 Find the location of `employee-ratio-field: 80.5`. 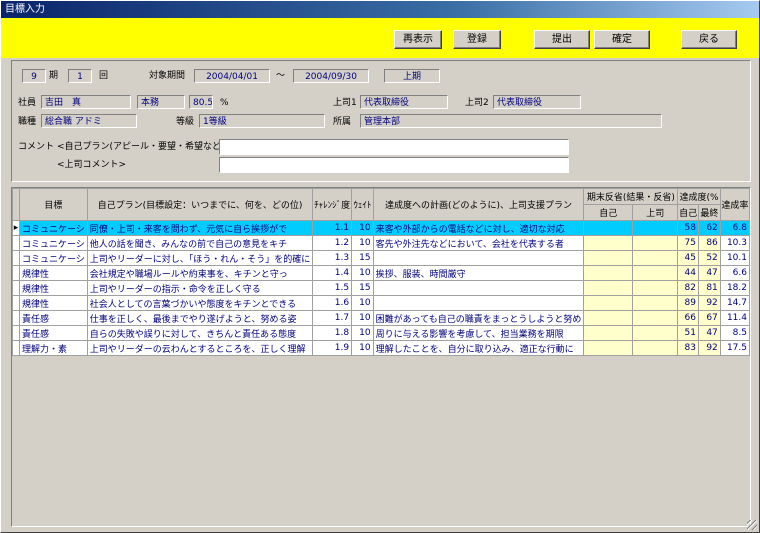

employee-ratio-field: 80.5 is located at coordinates (201, 102).